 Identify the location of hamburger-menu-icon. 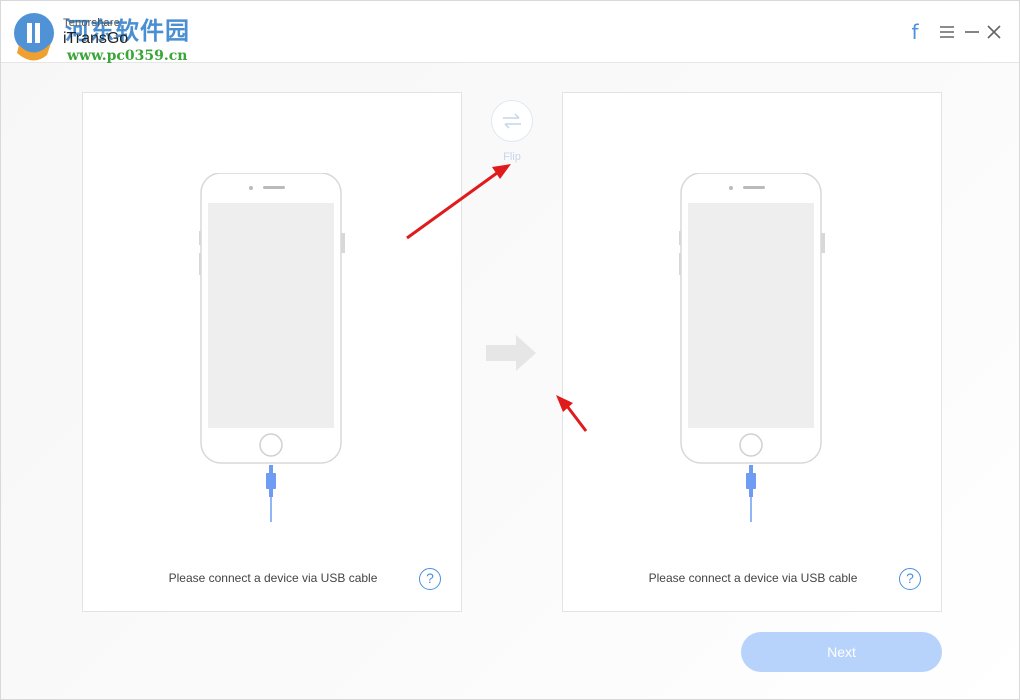
(947, 32).